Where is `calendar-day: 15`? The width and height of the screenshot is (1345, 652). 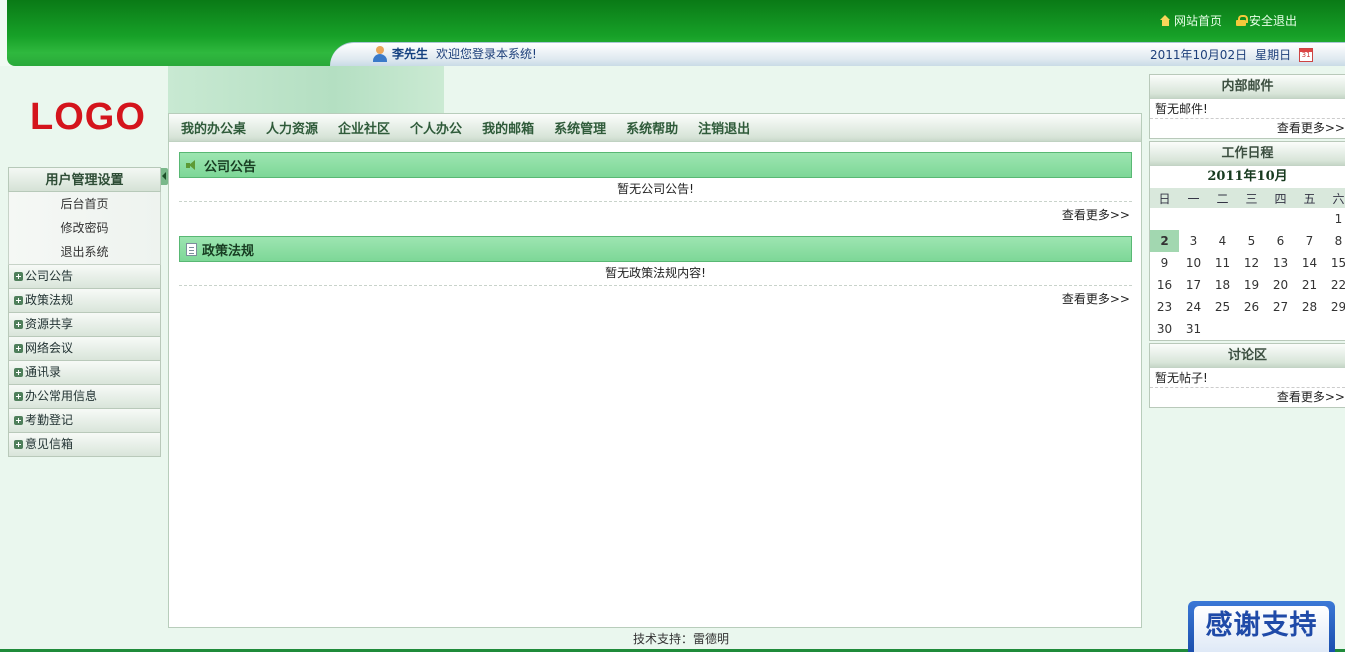 calendar-day: 15 is located at coordinates (1334, 263).